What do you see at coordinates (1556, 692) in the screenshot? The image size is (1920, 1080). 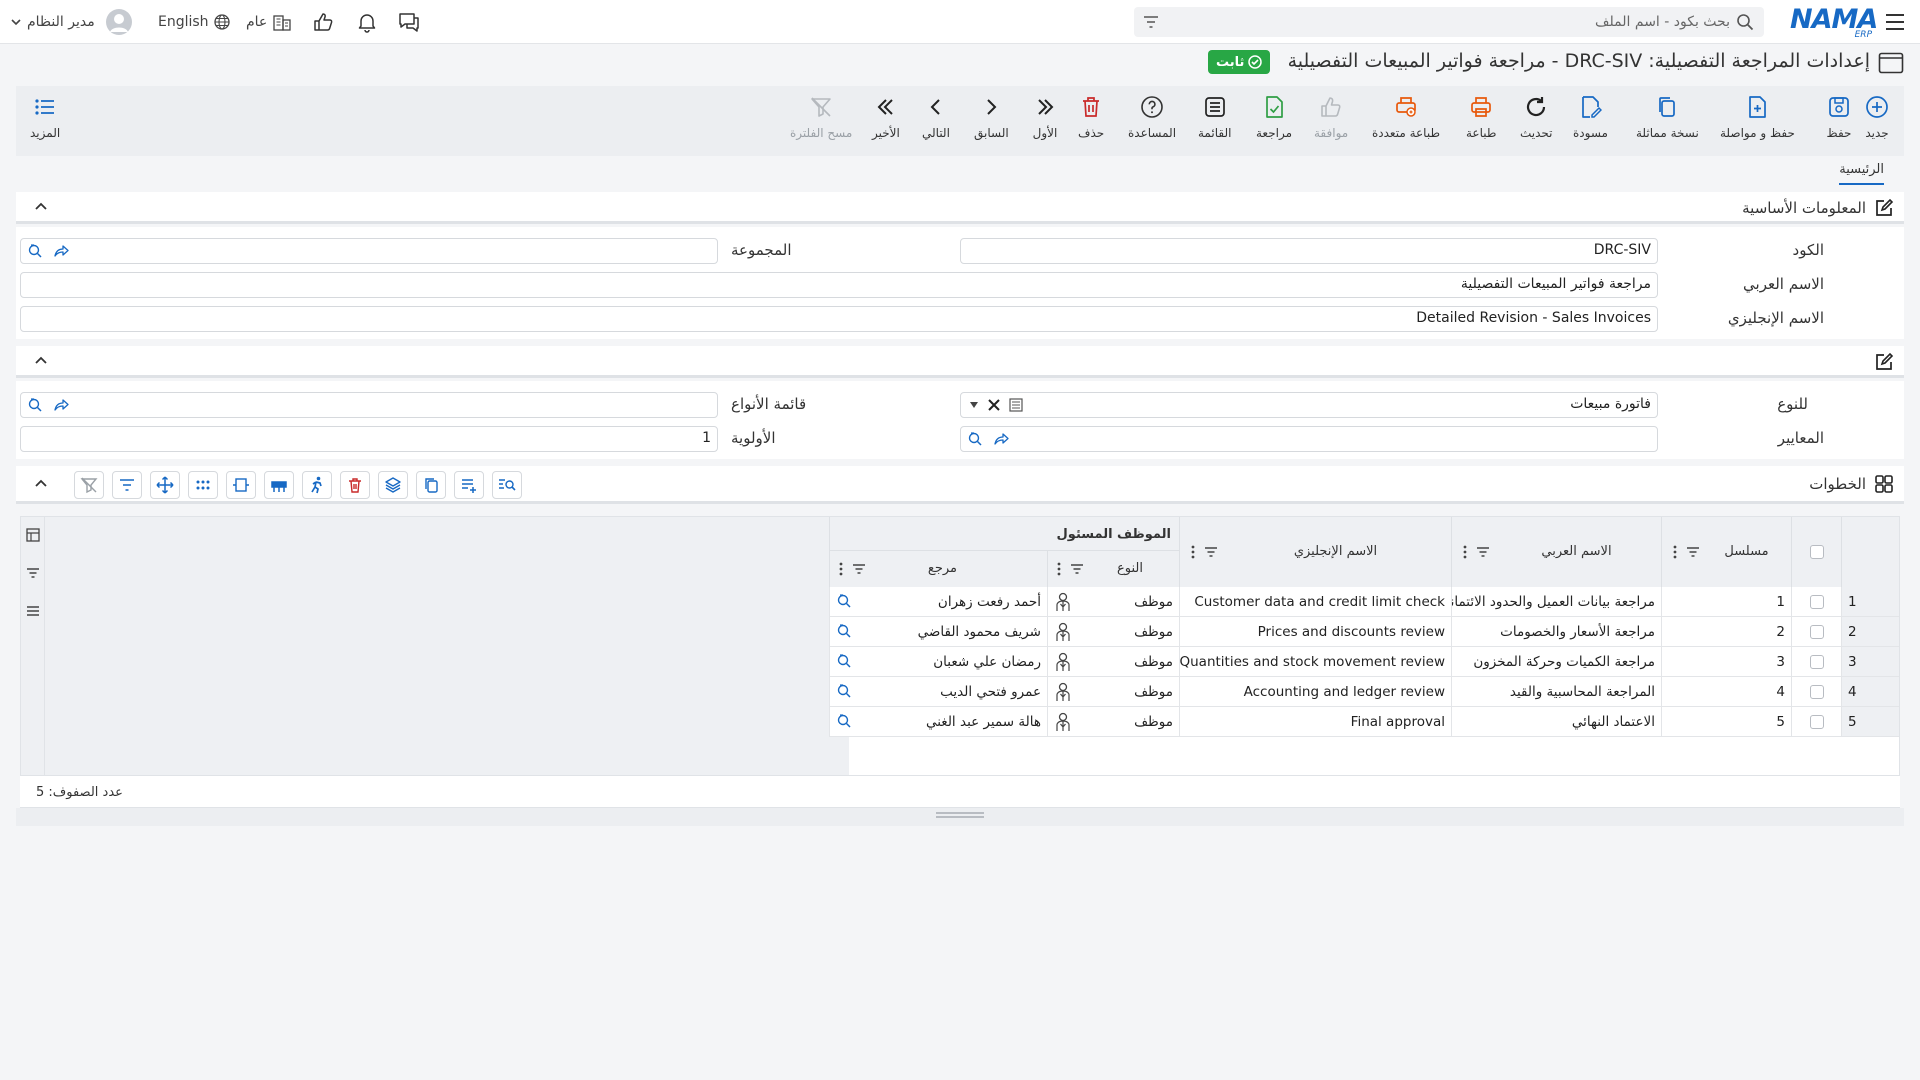 I see `row-arabic-name: المراجعة المحاسبية والقيد` at bounding box center [1556, 692].